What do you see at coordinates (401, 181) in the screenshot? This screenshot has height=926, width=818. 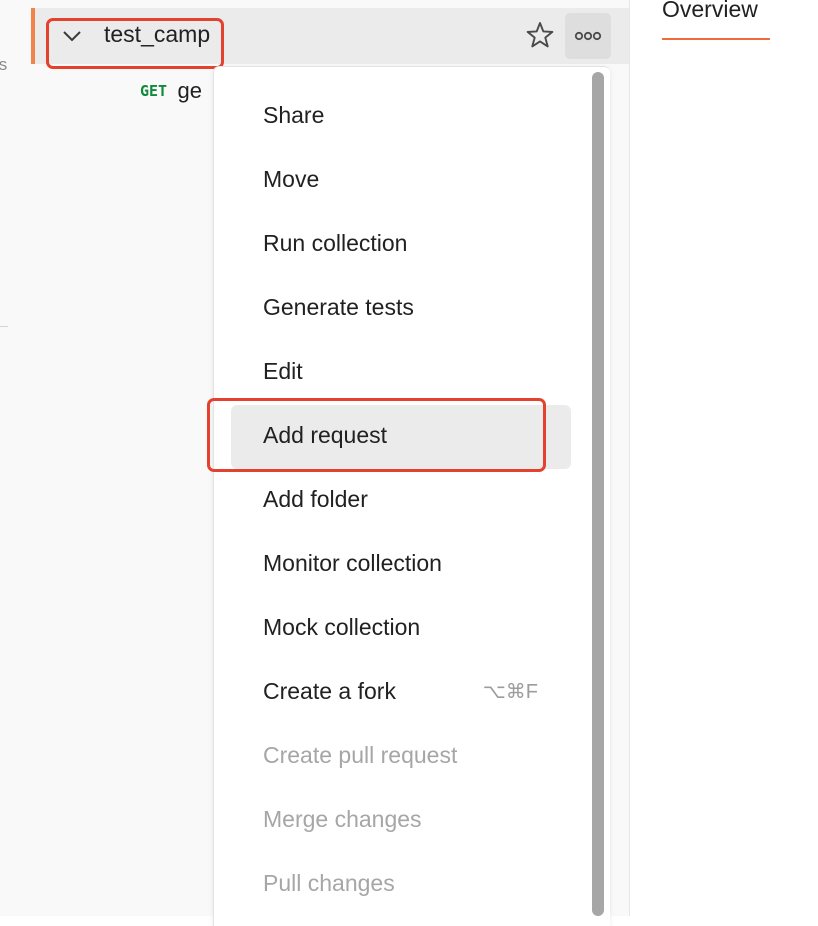 I see `menu-item-move: Move` at bounding box center [401, 181].